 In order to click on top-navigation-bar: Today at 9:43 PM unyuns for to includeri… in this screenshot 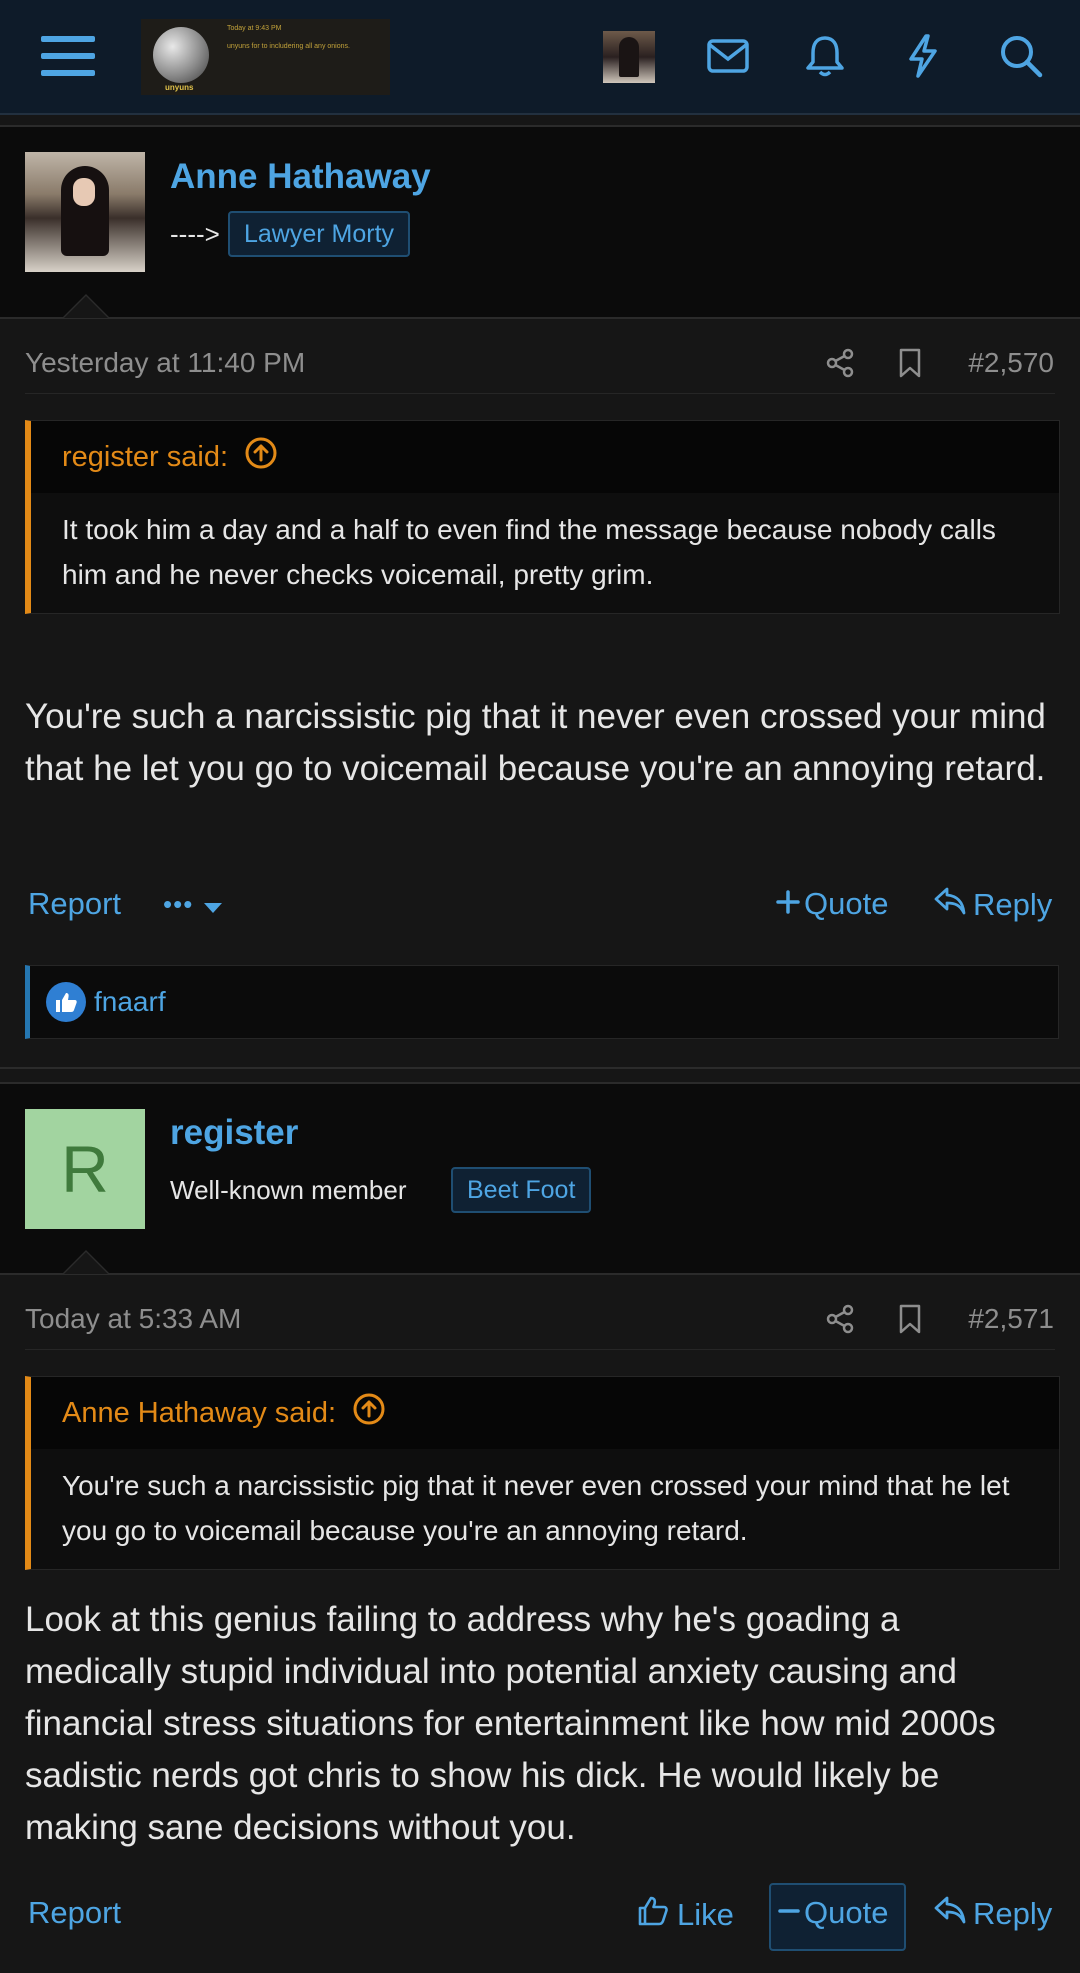, I will do `click(540, 57)`.